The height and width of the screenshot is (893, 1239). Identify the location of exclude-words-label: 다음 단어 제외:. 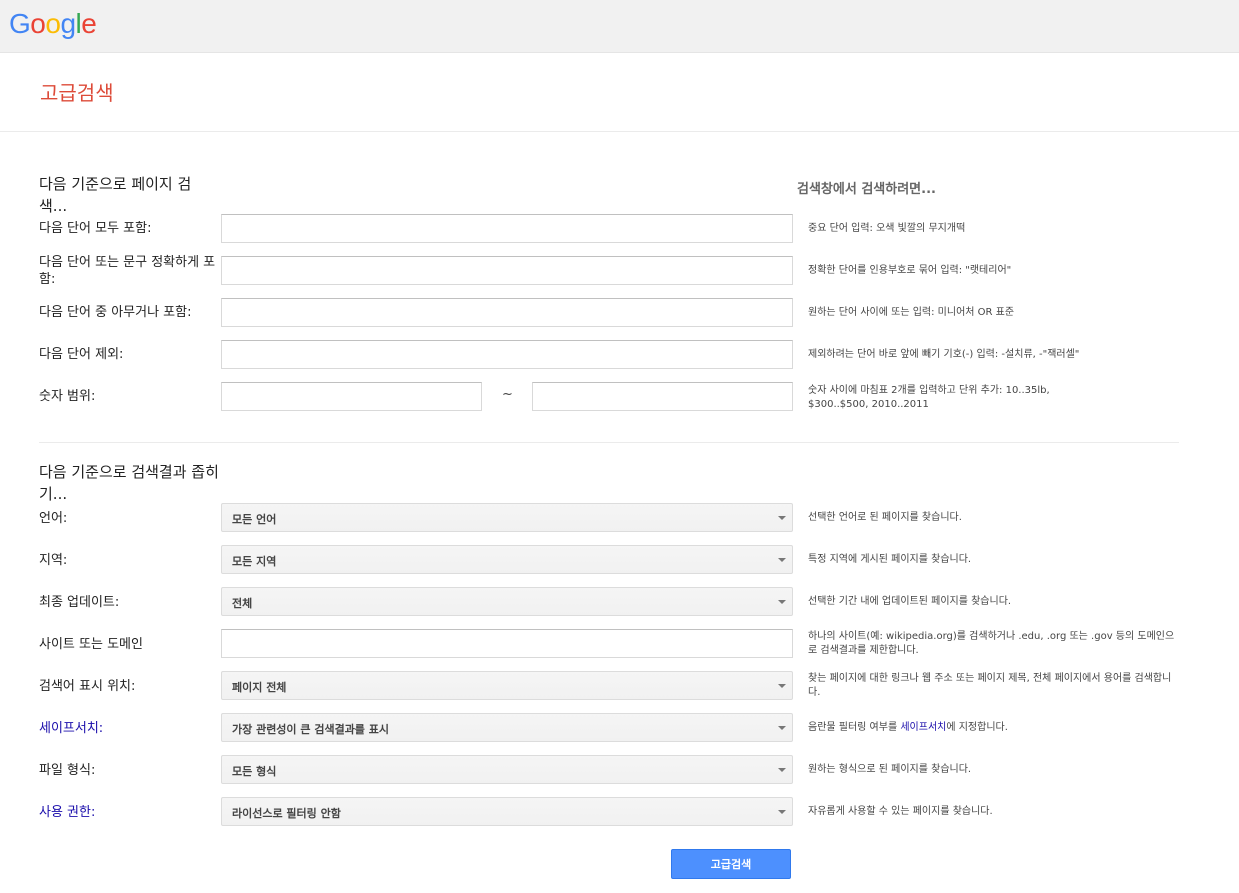
(81, 354).